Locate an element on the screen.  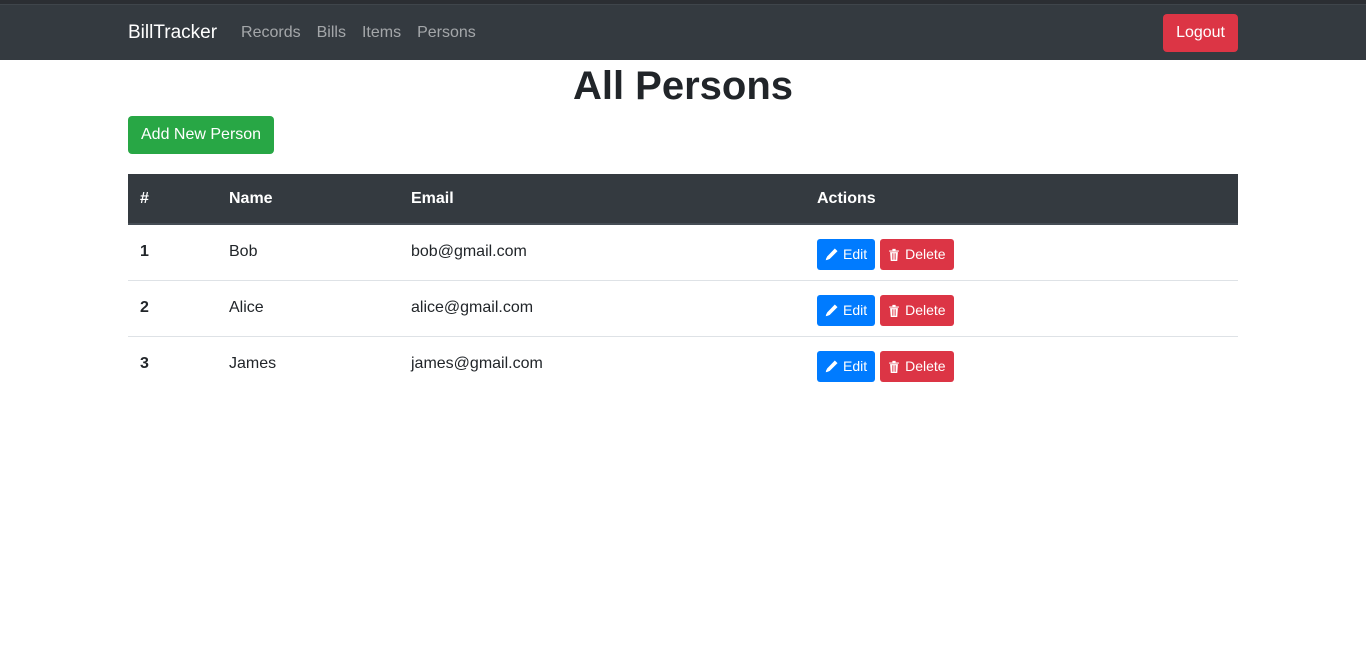
nav-link-persons: Persons is located at coordinates (446, 33).